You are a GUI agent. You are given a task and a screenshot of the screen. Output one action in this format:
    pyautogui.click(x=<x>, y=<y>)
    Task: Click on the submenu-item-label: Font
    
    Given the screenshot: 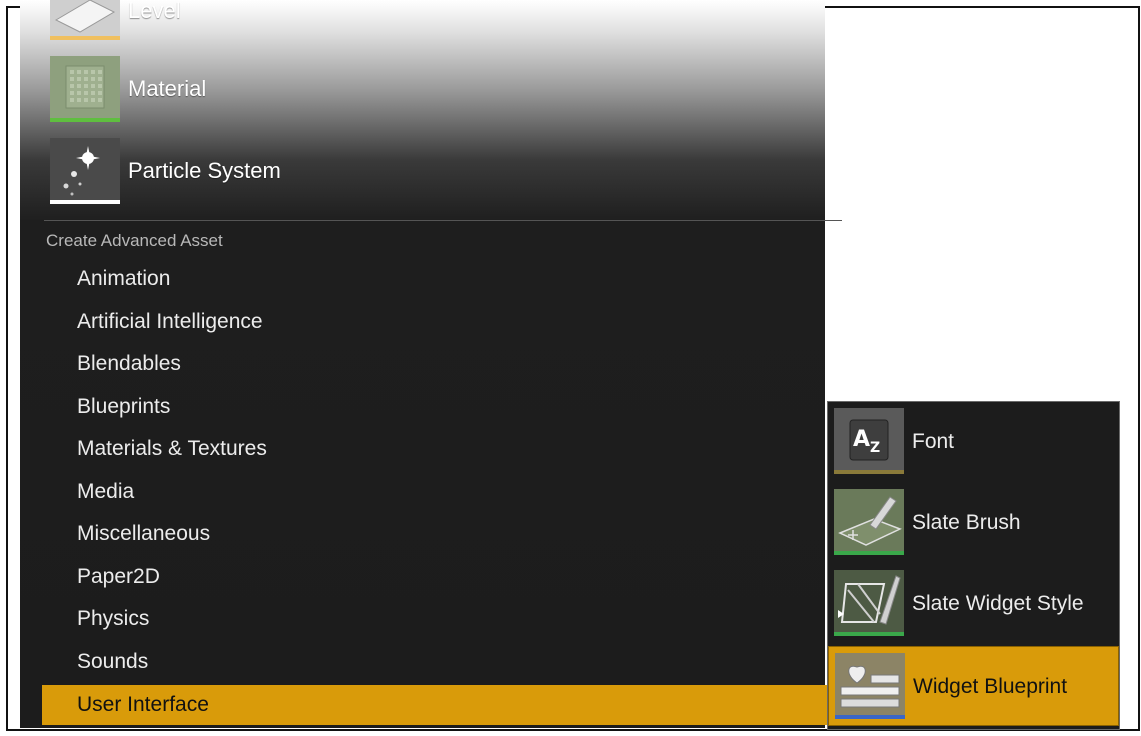 What is the action you would take?
    pyautogui.click(x=933, y=441)
    